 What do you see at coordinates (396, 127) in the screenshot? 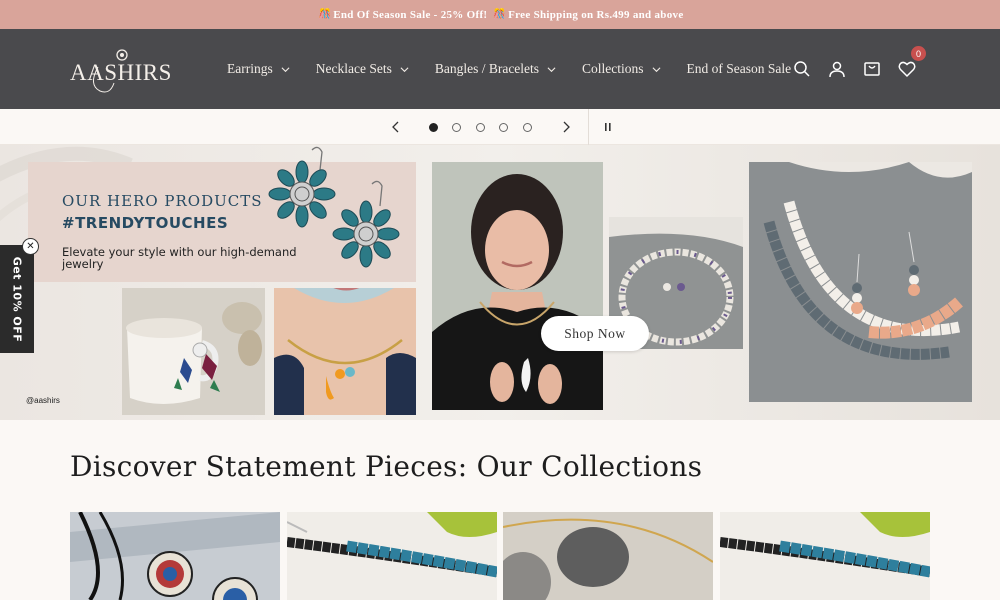
I see `chevron-left-icon` at bounding box center [396, 127].